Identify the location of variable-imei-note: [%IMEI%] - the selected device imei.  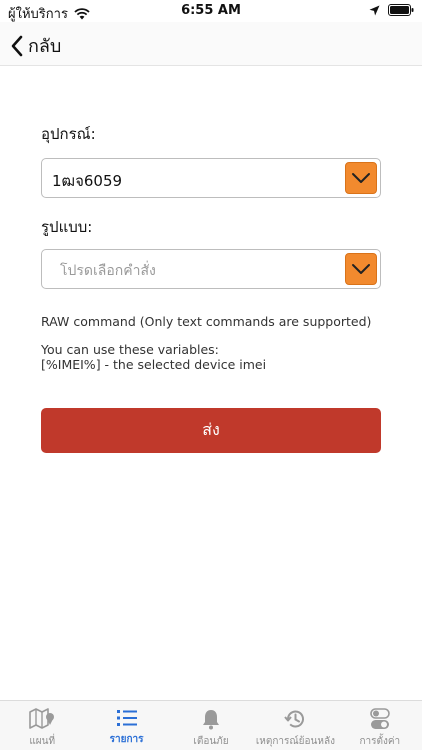
(154, 364).